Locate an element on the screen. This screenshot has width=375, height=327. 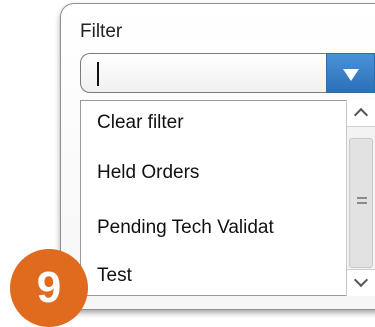
option-test: Test is located at coordinates (114, 276).